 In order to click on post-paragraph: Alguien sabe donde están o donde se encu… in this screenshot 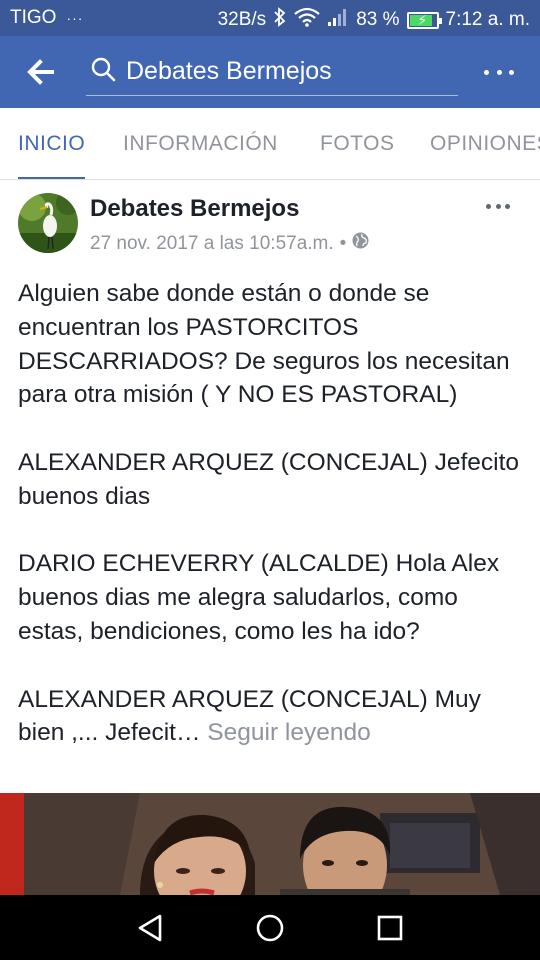, I will do `click(264, 344)`.